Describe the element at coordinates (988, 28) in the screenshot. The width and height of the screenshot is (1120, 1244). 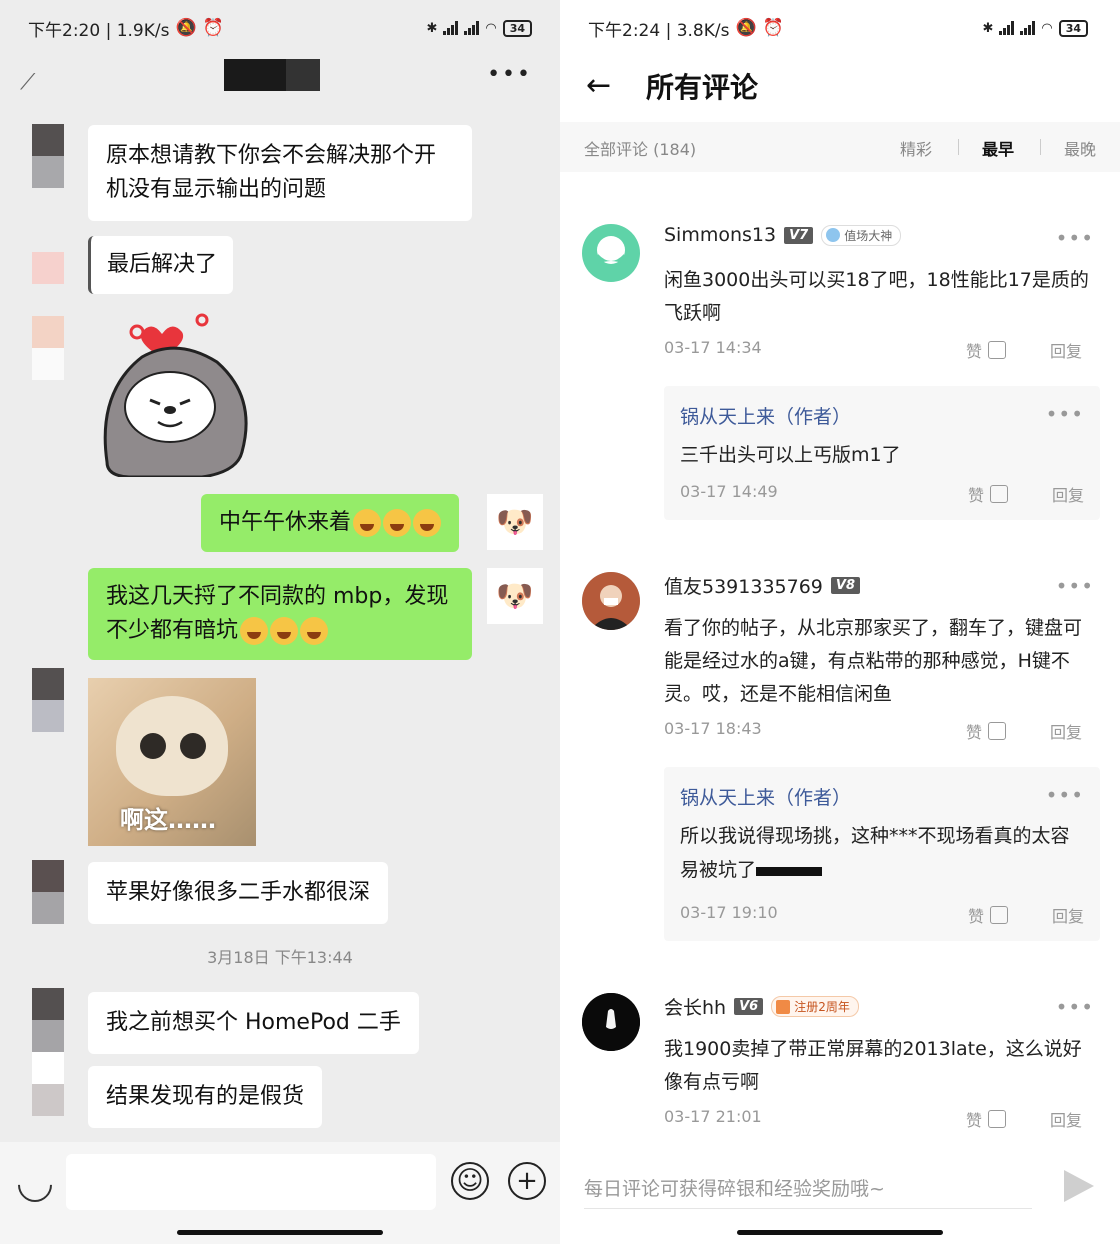
I see `bluetooth-icon: ✱` at that location.